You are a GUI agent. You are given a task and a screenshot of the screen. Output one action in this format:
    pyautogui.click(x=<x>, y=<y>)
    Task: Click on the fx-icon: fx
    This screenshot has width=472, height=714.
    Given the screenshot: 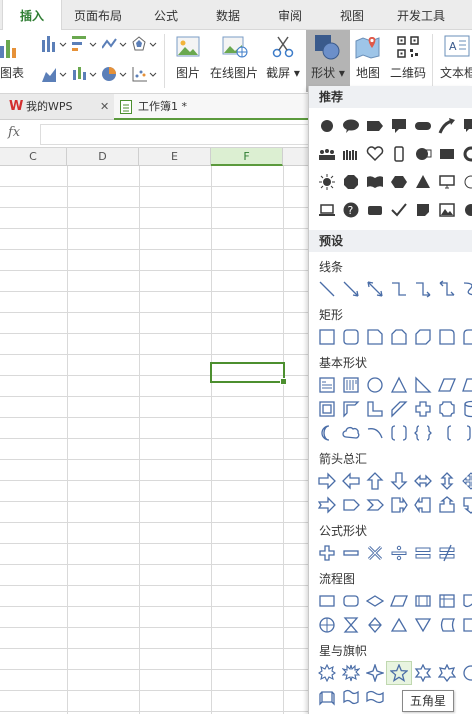 What is the action you would take?
    pyautogui.click(x=14, y=132)
    